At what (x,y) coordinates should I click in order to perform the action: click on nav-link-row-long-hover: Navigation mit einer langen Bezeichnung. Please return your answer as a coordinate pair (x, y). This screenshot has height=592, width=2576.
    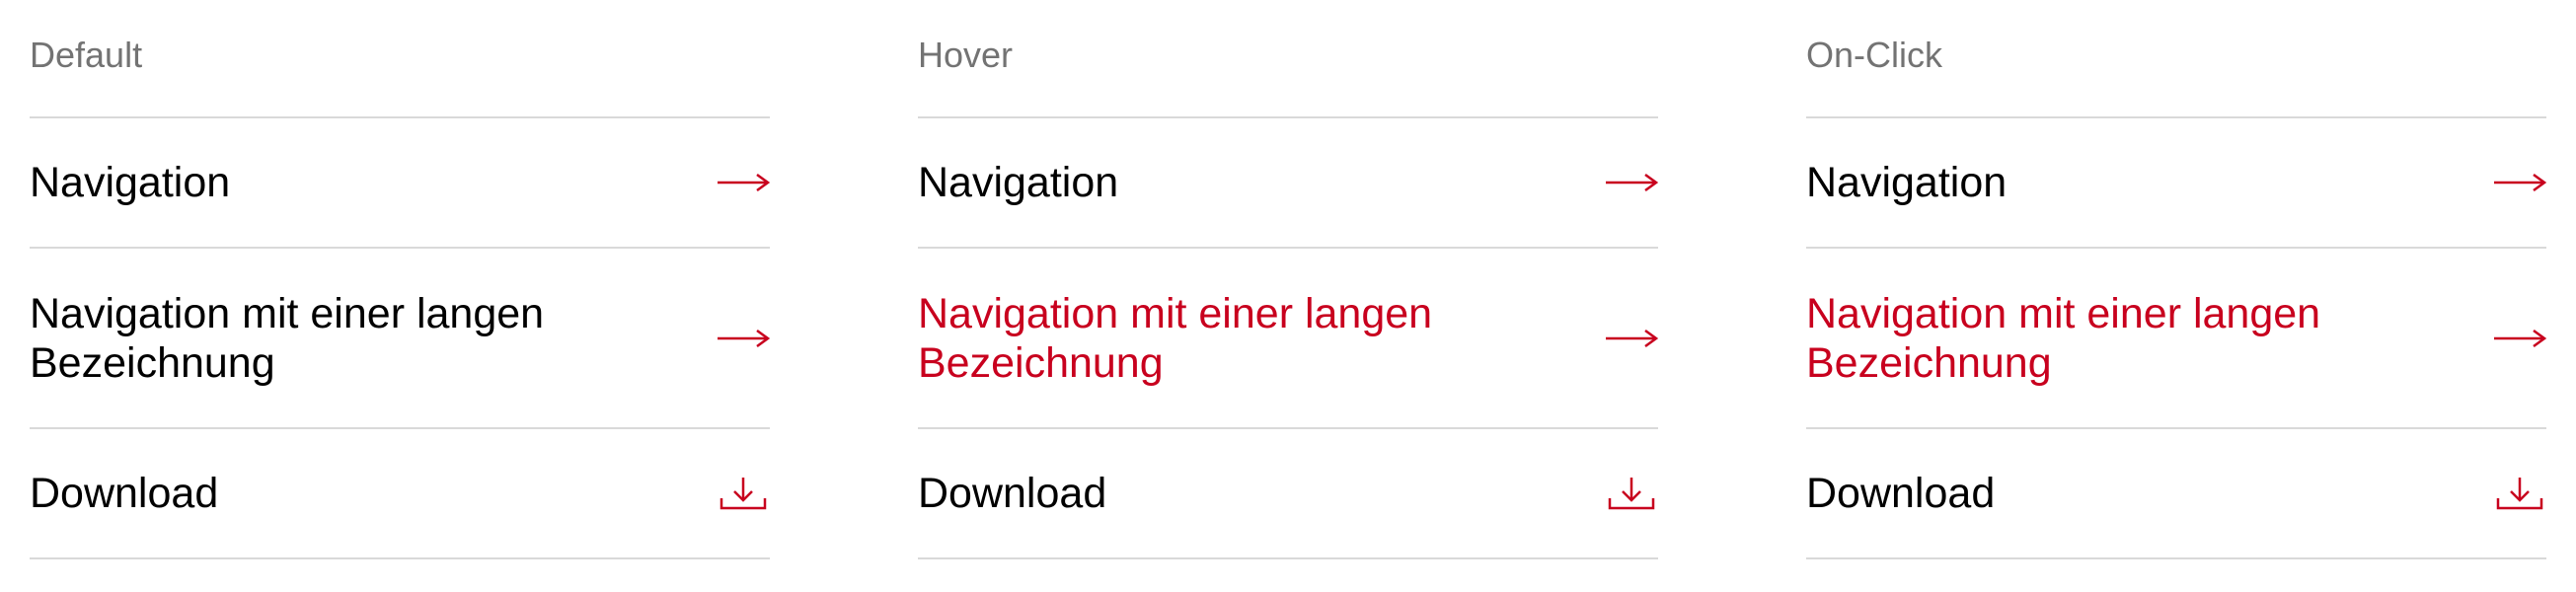
    Looking at the image, I should click on (1288, 339).